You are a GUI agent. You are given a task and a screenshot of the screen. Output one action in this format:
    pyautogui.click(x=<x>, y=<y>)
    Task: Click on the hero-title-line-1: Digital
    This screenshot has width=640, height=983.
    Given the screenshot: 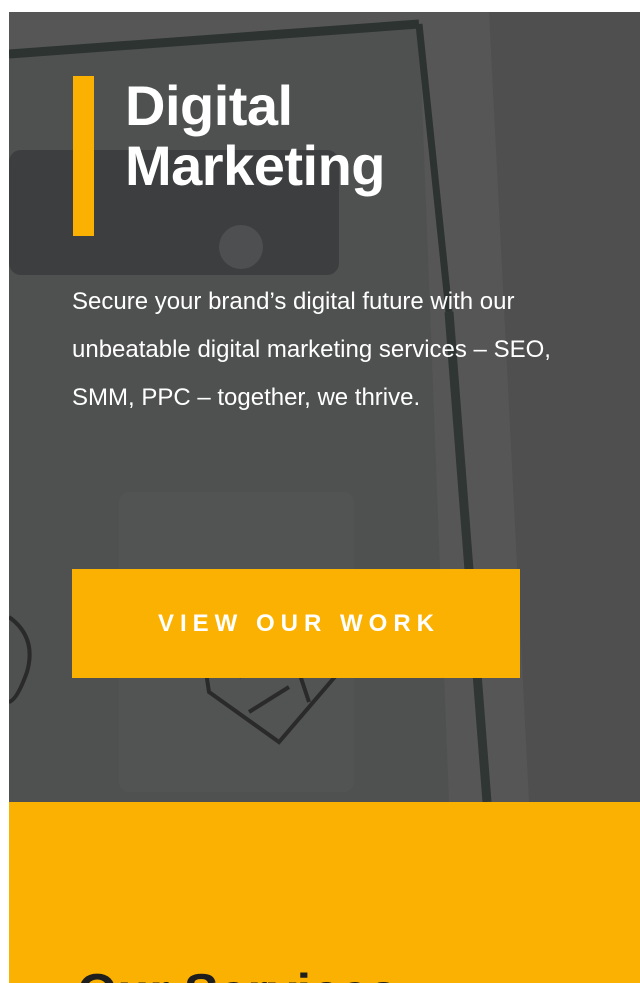 What is the action you would take?
    pyautogui.click(x=209, y=105)
    